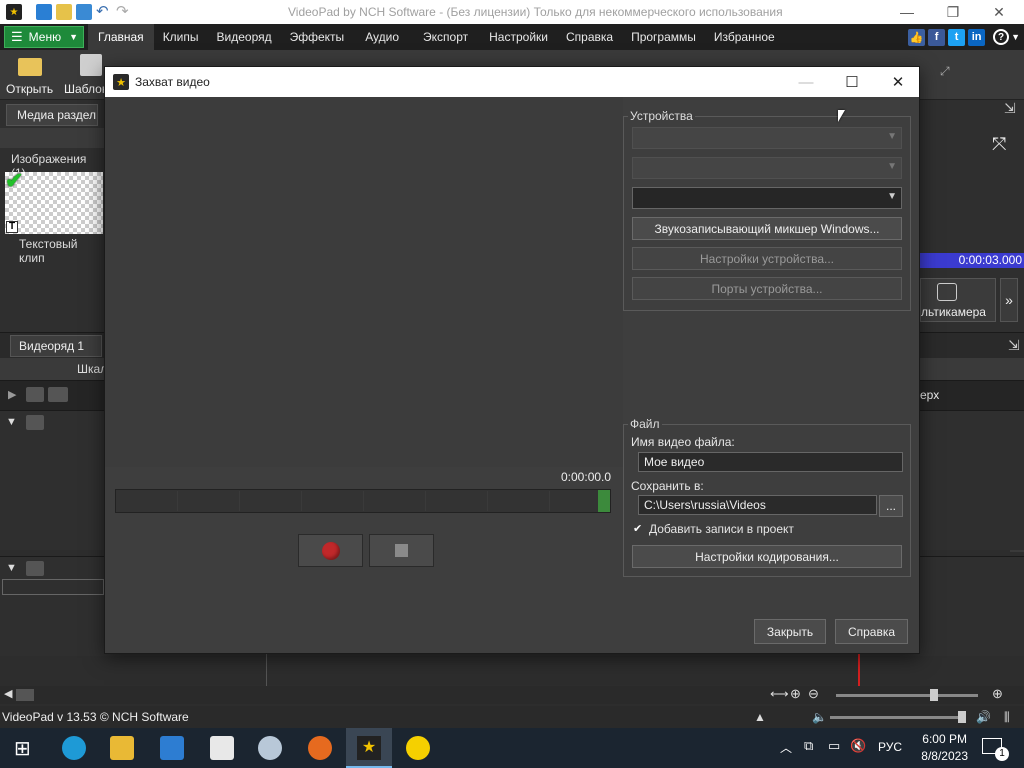  I want to click on tab-favorites: Избранное, so click(744, 37).